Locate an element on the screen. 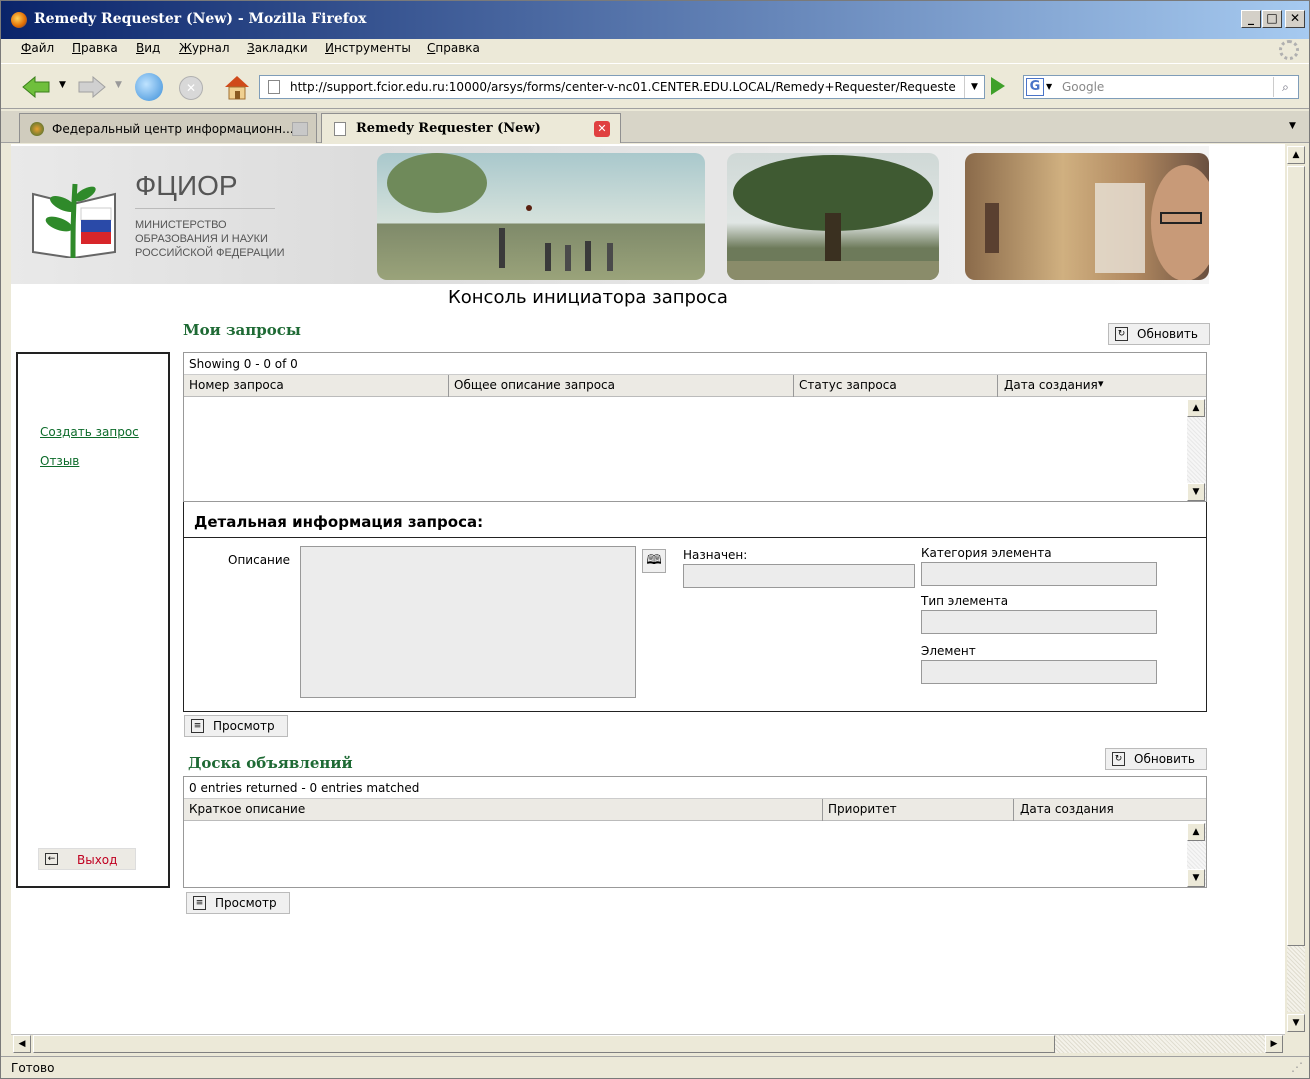  col-board-created-date: Дата создания is located at coordinates (1067, 809).